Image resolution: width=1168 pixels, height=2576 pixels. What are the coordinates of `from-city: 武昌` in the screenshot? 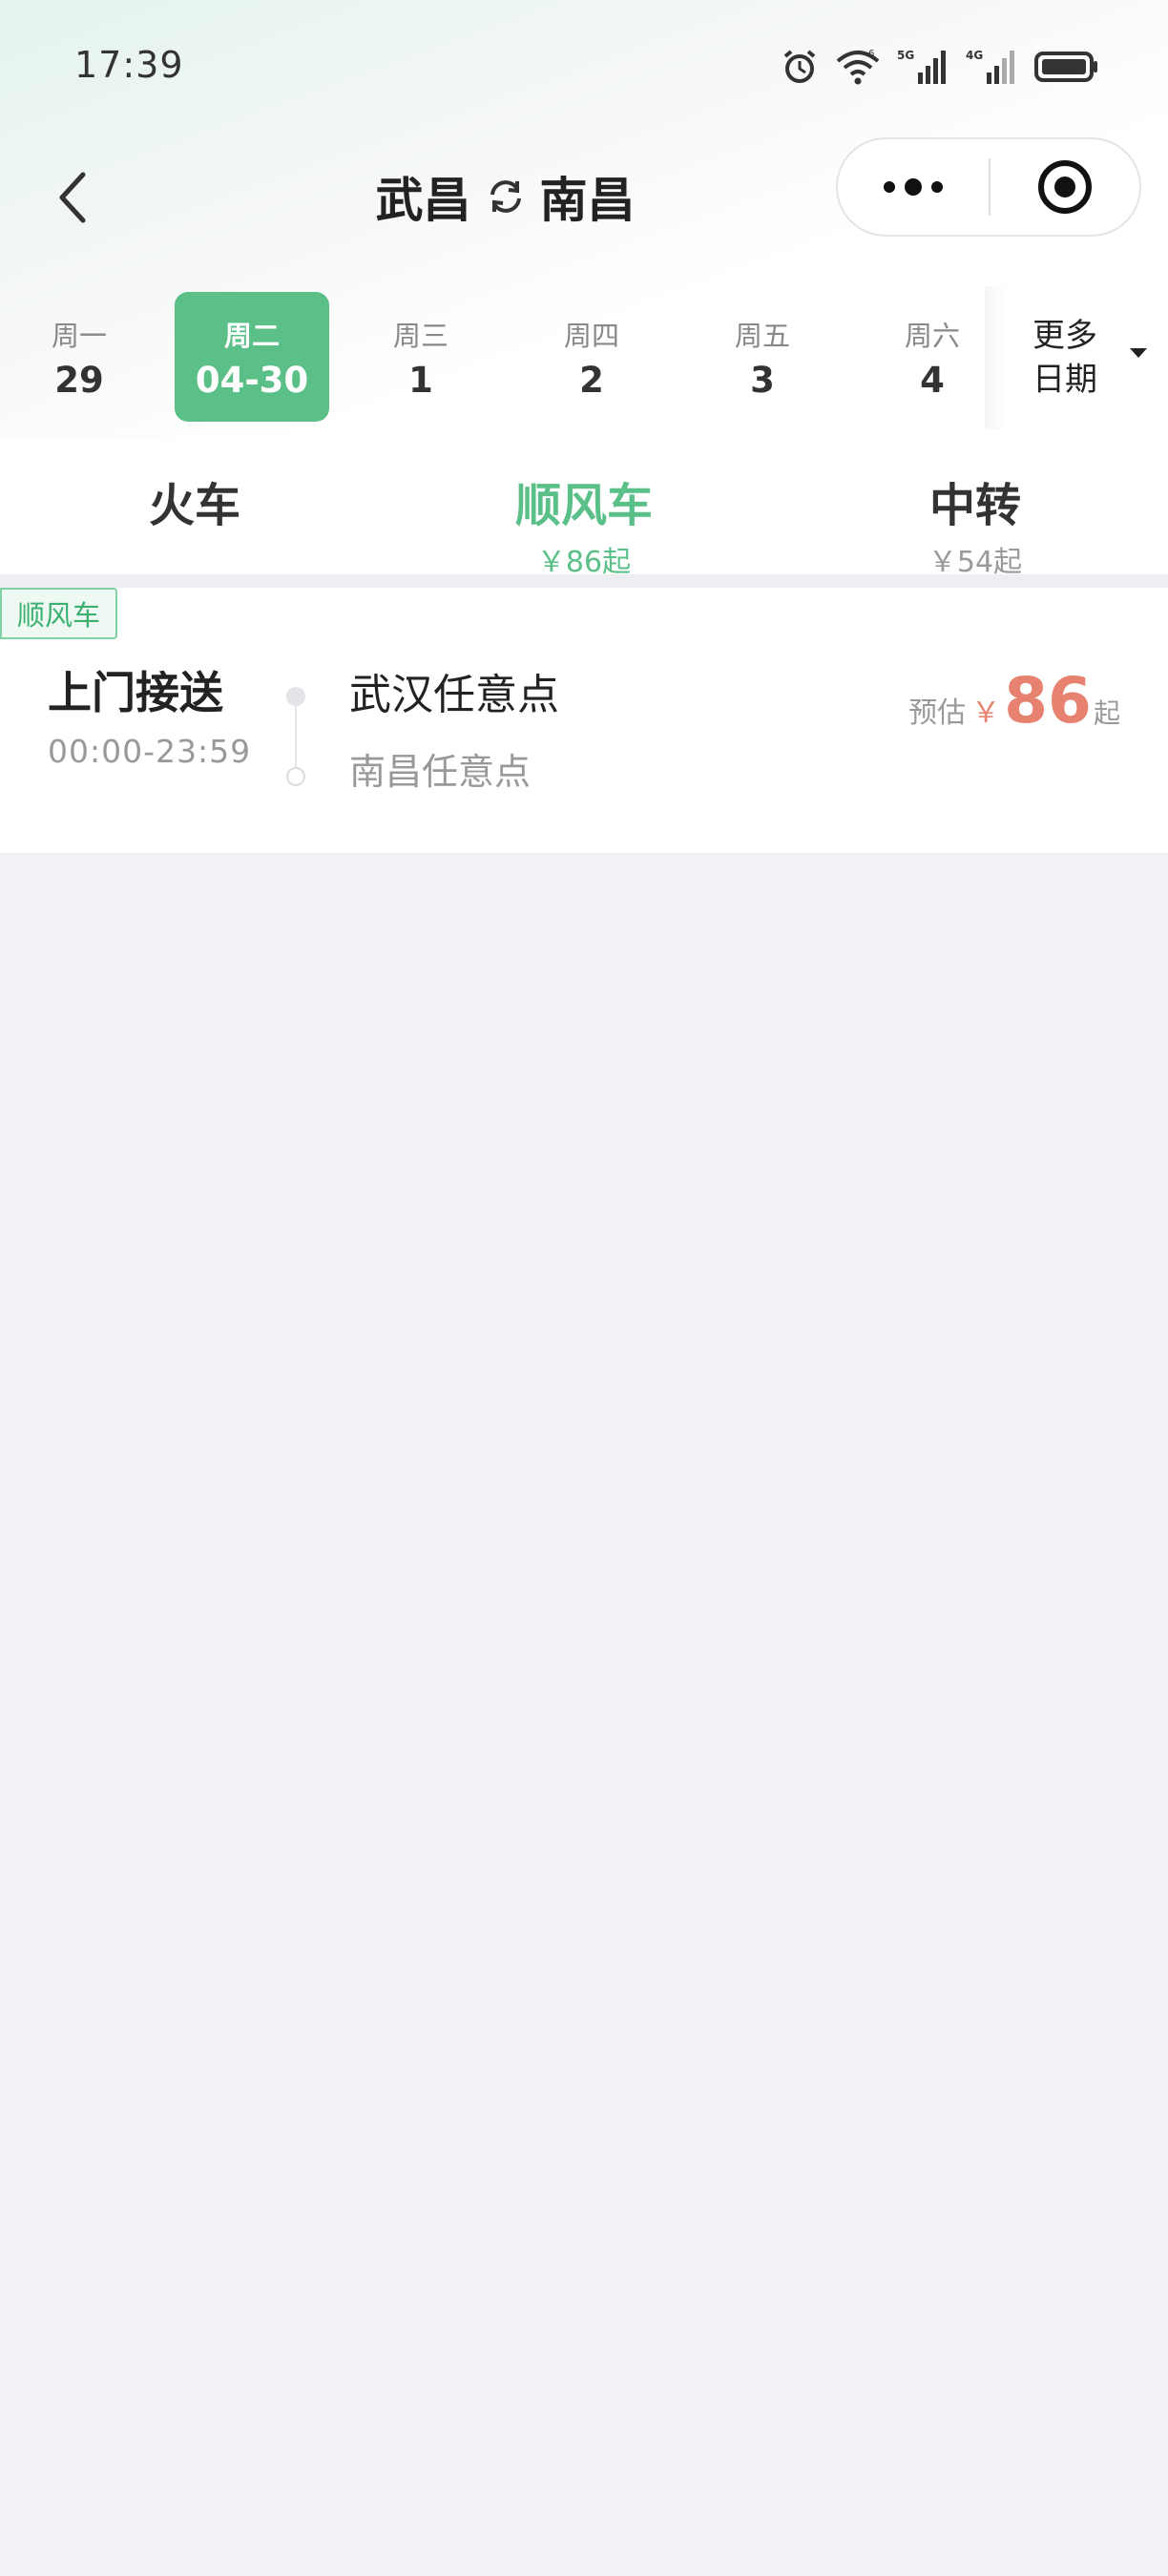 It's located at (423, 200).